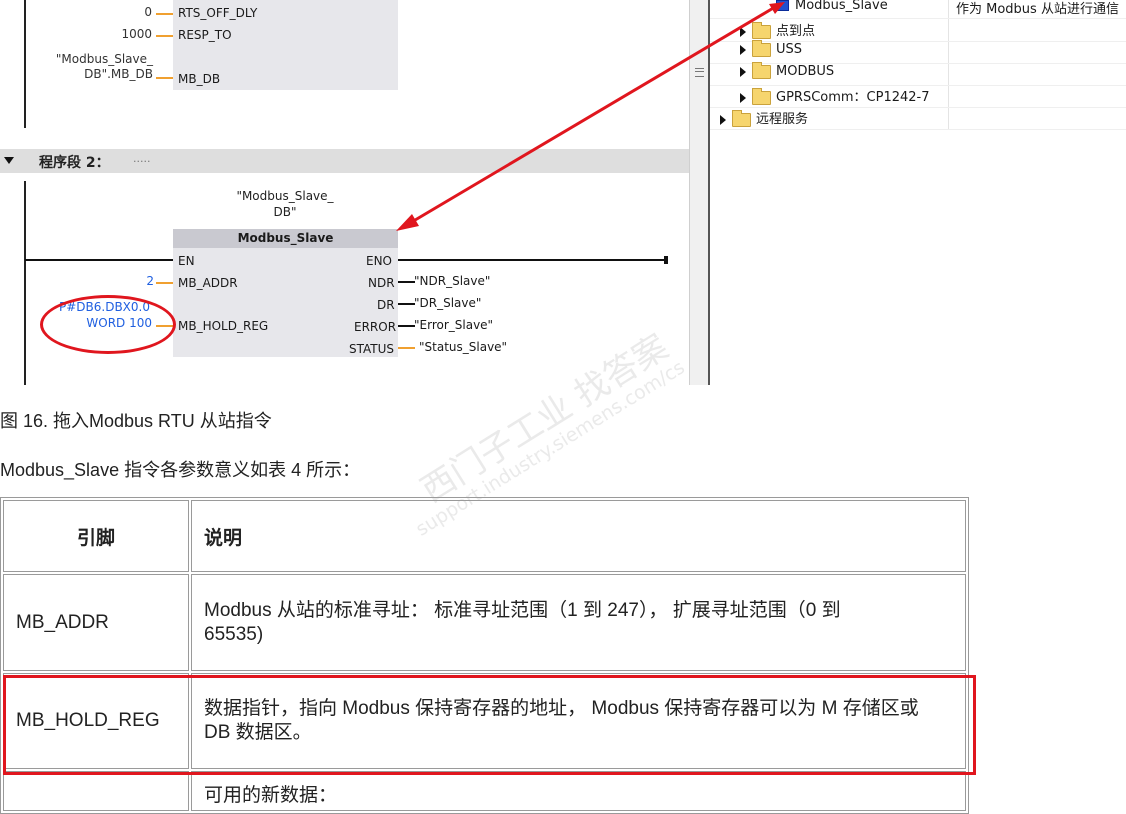 The height and width of the screenshot is (814, 1126). I want to click on header-desc: 说明, so click(578, 536).